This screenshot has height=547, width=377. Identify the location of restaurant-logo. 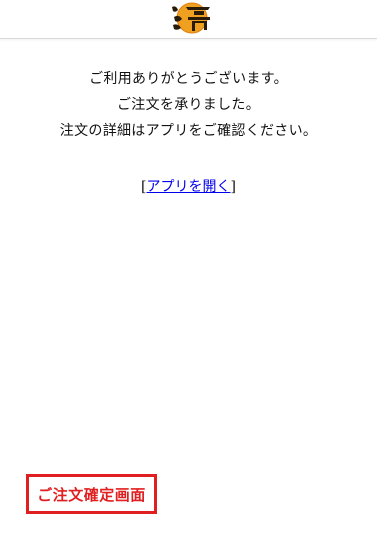
(191, 18).